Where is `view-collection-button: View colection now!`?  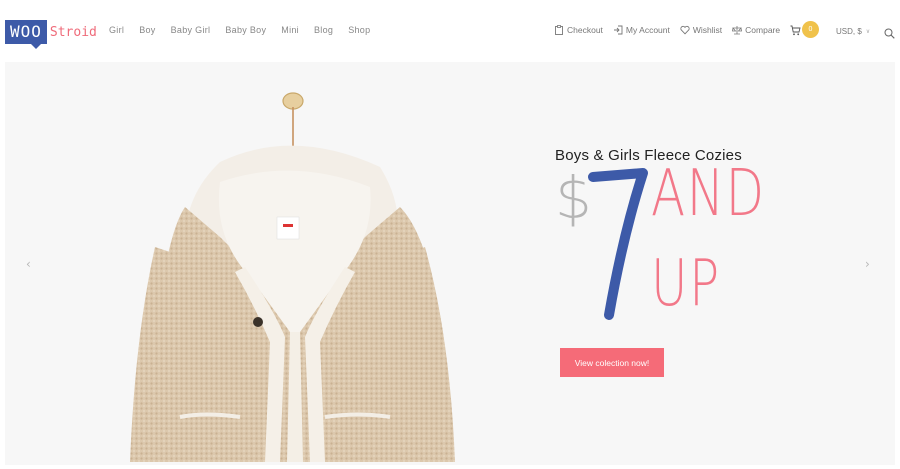
view-collection-button: View colection now! is located at coordinates (612, 362).